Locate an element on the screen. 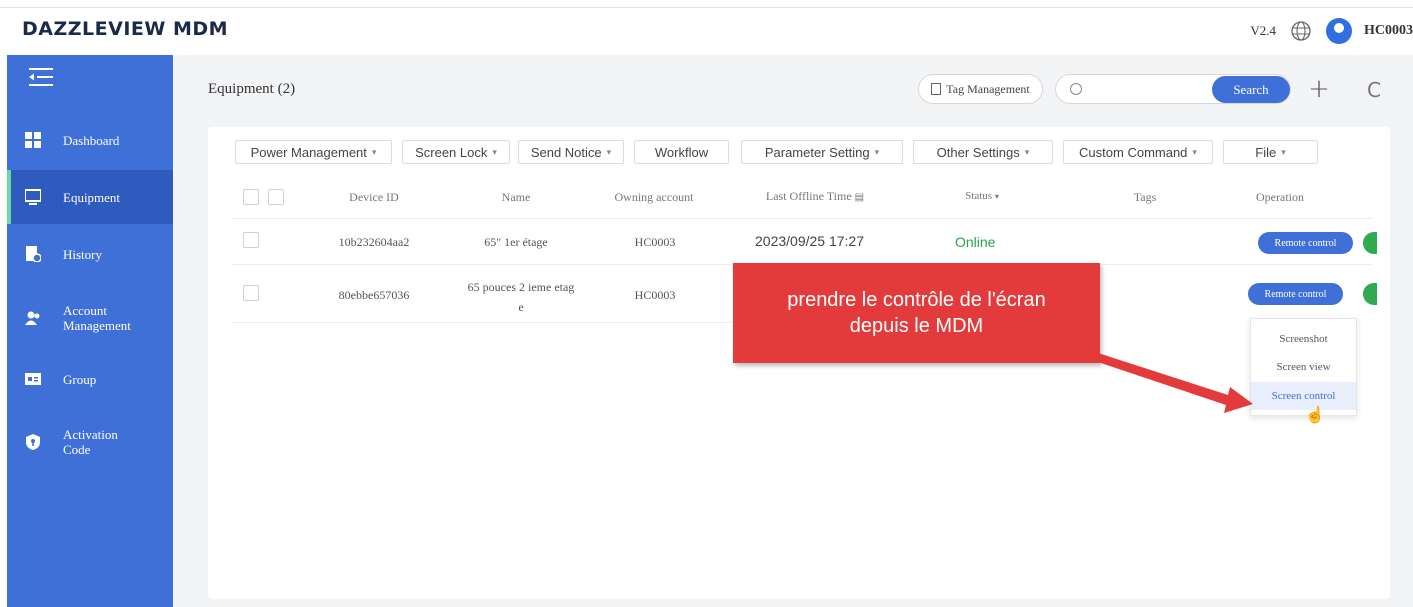  sidebar-item-label: Dashboard is located at coordinates (91, 140).